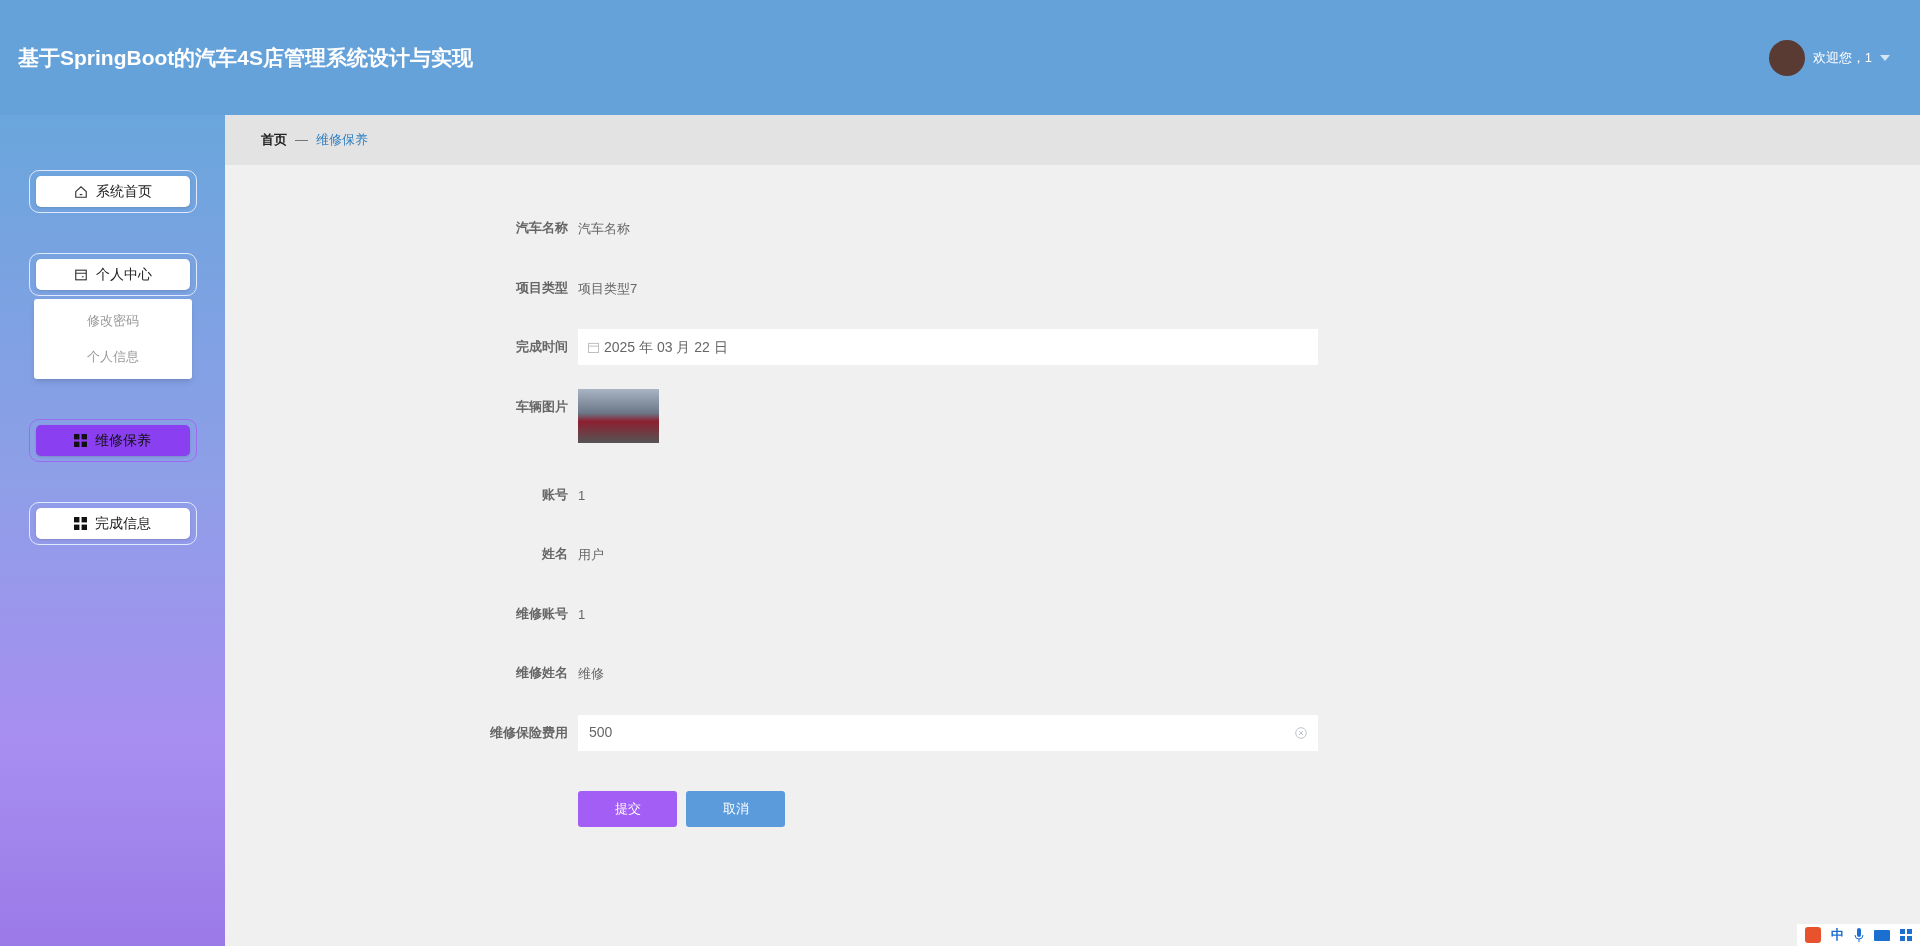 This screenshot has width=1920, height=946. I want to click on field-value: 项目类型7, so click(608, 288).